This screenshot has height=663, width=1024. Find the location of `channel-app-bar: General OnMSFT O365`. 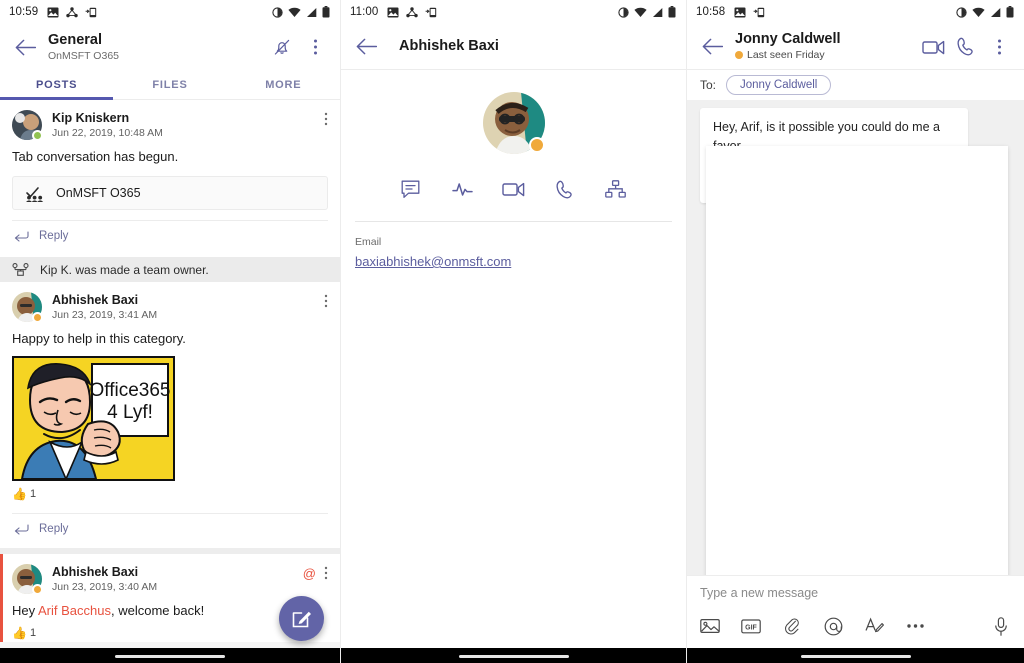

channel-app-bar: General OnMSFT O365 is located at coordinates (170, 47).